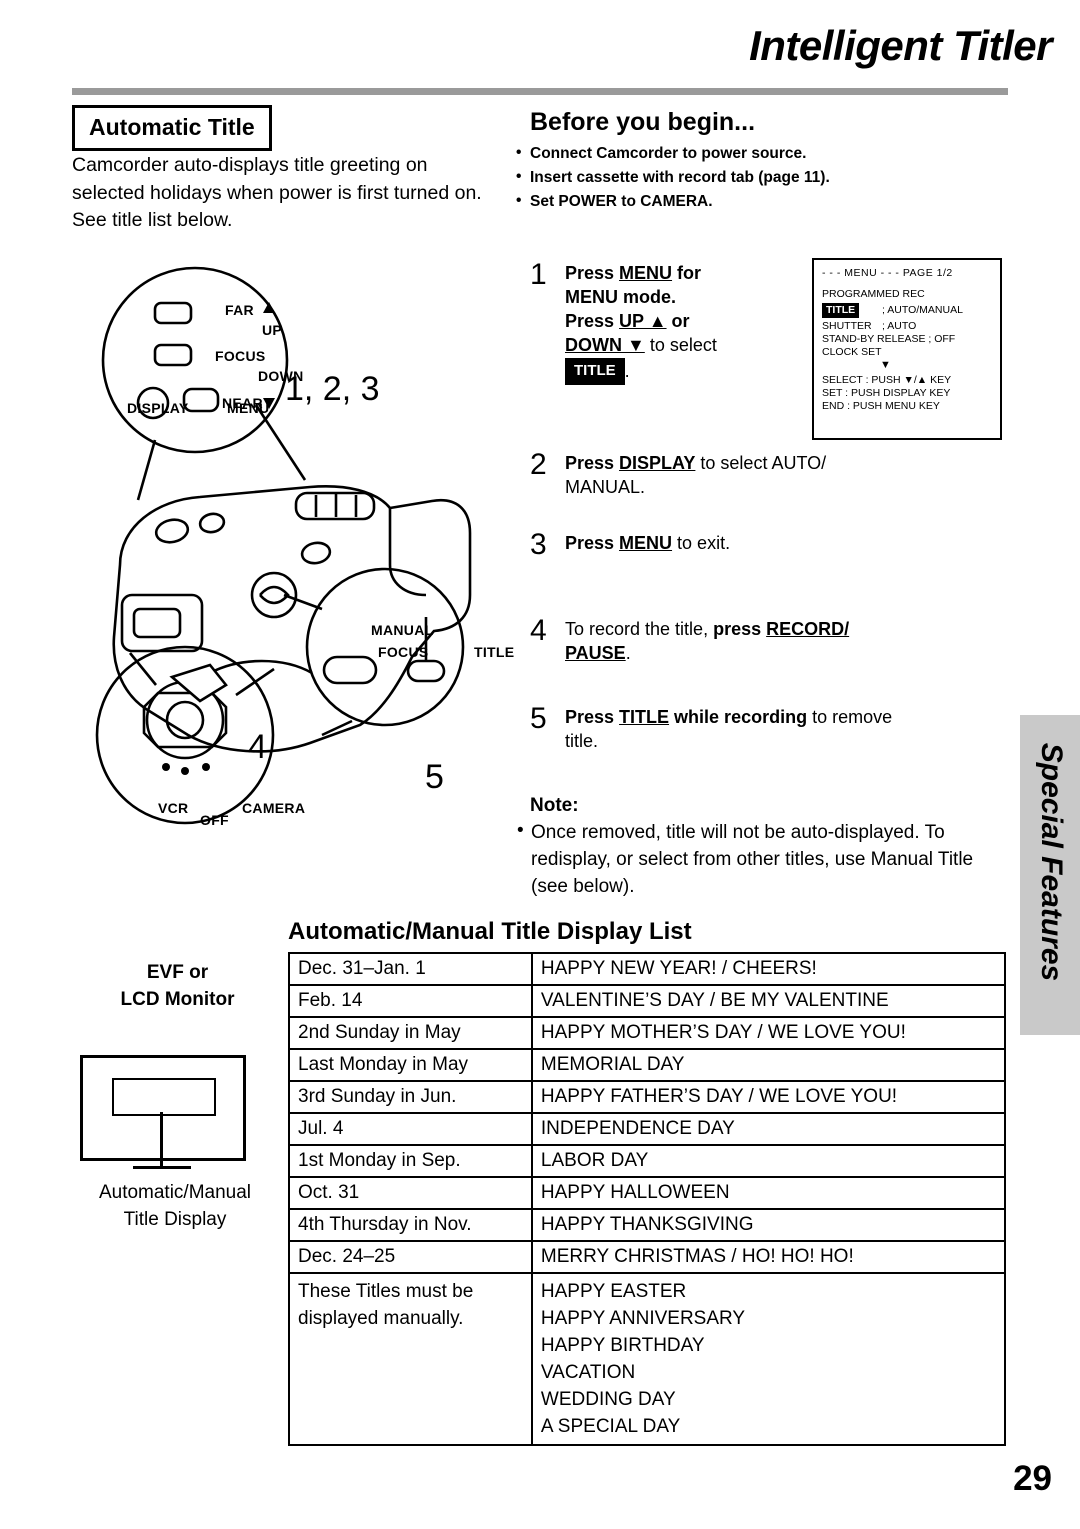  Describe the element at coordinates (678, 320) in the screenshot. I see `step1-or: or` at that location.